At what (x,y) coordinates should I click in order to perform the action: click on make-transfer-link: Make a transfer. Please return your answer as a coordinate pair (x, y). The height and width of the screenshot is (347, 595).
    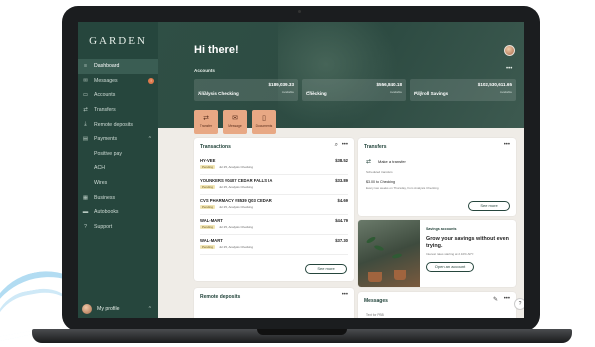
    Looking at the image, I should click on (392, 161).